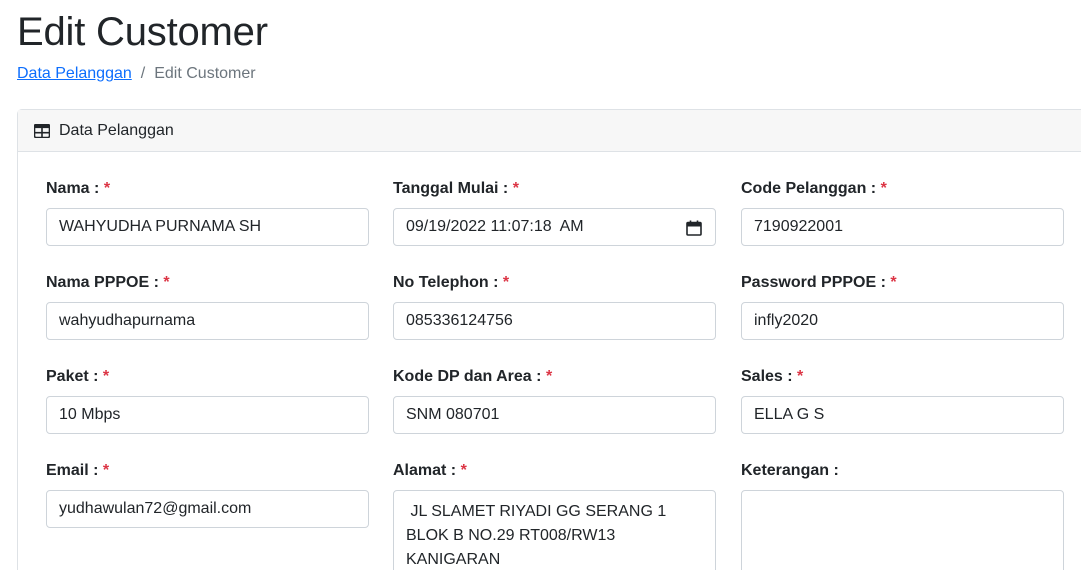 The height and width of the screenshot is (570, 1081). What do you see at coordinates (207, 321) in the screenshot?
I see `nama-pppoe-input: wahyudhapurnama` at bounding box center [207, 321].